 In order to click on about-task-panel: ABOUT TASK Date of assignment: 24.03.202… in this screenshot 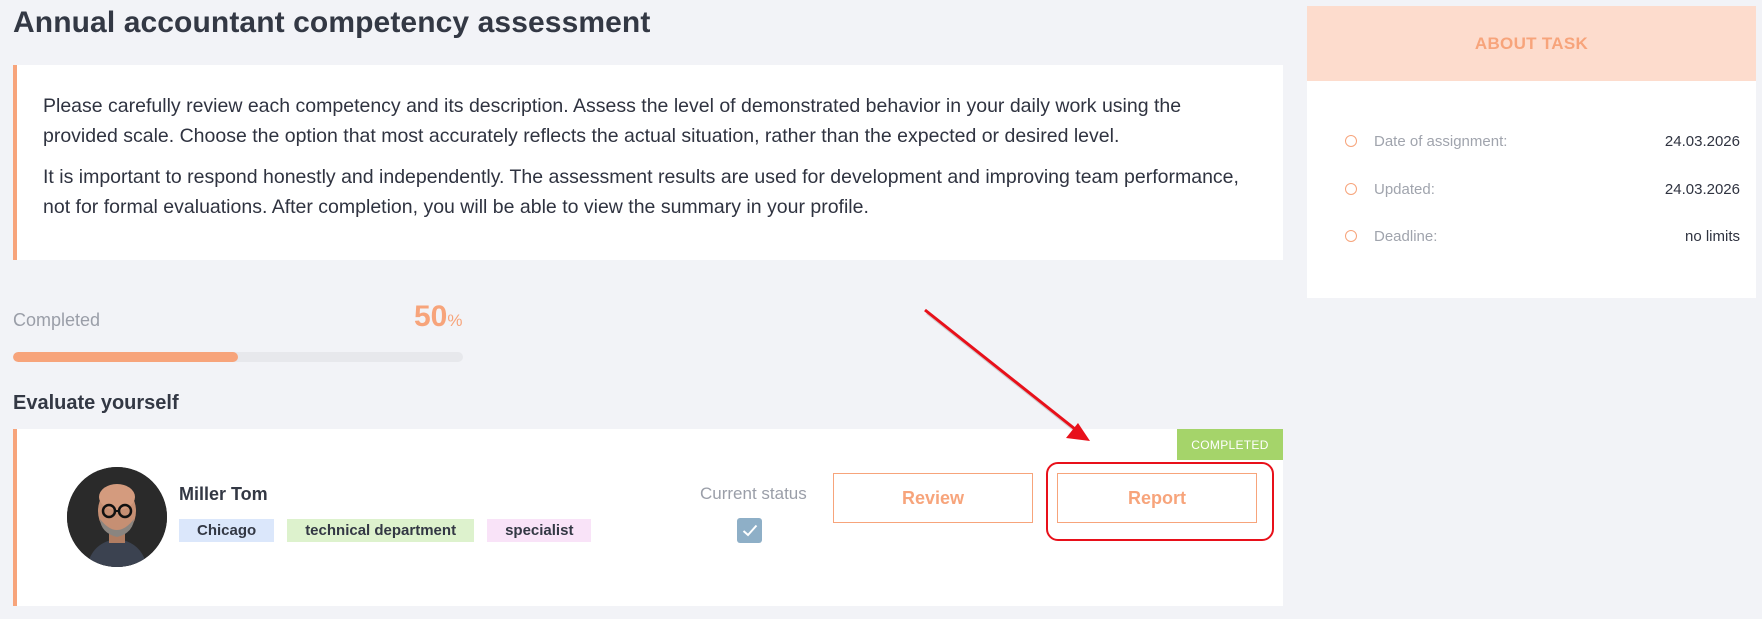, I will do `click(1531, 152)`.